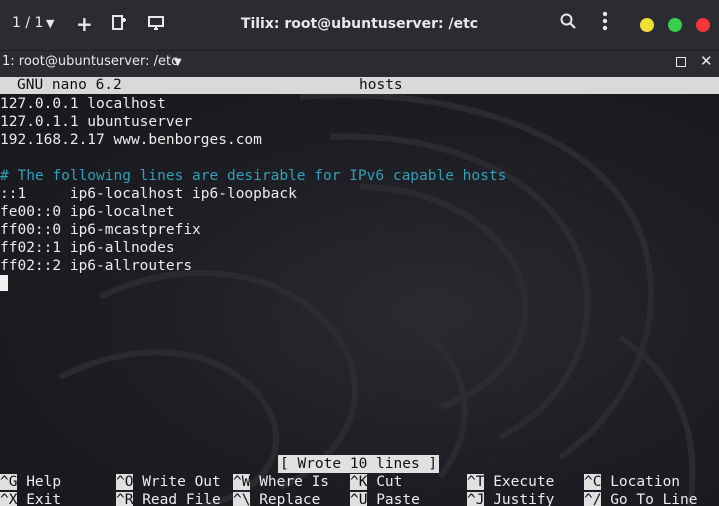  Describe the element at coordinates (96, 122) in the screenshot. I see `file-line: 127.0.1.1 ubuntuserver` at that location.